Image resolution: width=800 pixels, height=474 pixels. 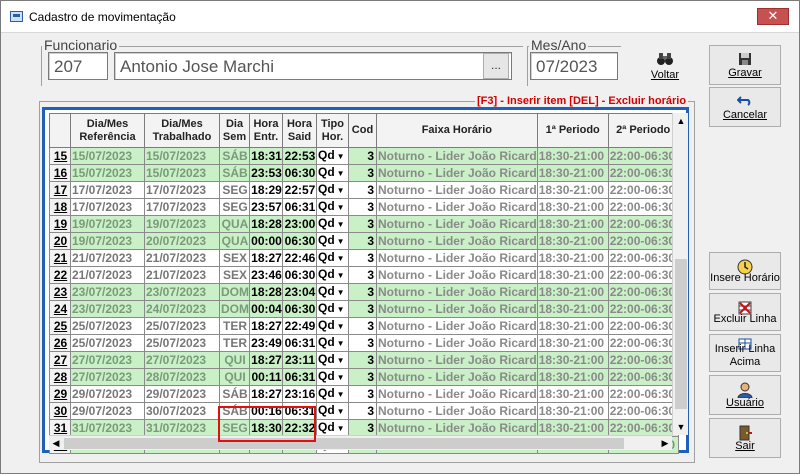 What do you see at coordinates (266, 173) in the screenshot?
I see `entry-time-cell: 23:53` at bounding box center [266, 173].